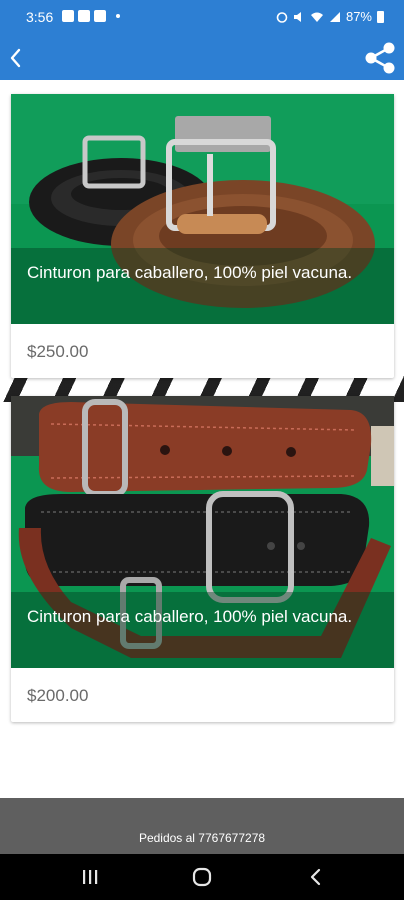 The image size is (404, 900). Describe the element at coordinates (380, 58) in the screenshot. I see `share-icon` at that location.